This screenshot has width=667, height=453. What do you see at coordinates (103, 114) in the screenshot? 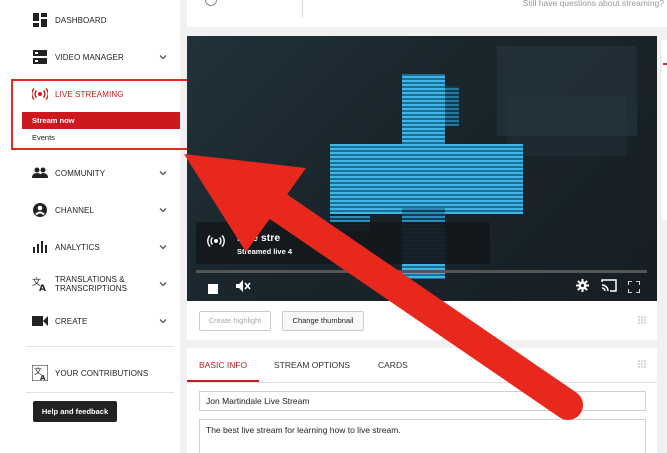
I see `highlight-box` at bounding box center [103, 114].